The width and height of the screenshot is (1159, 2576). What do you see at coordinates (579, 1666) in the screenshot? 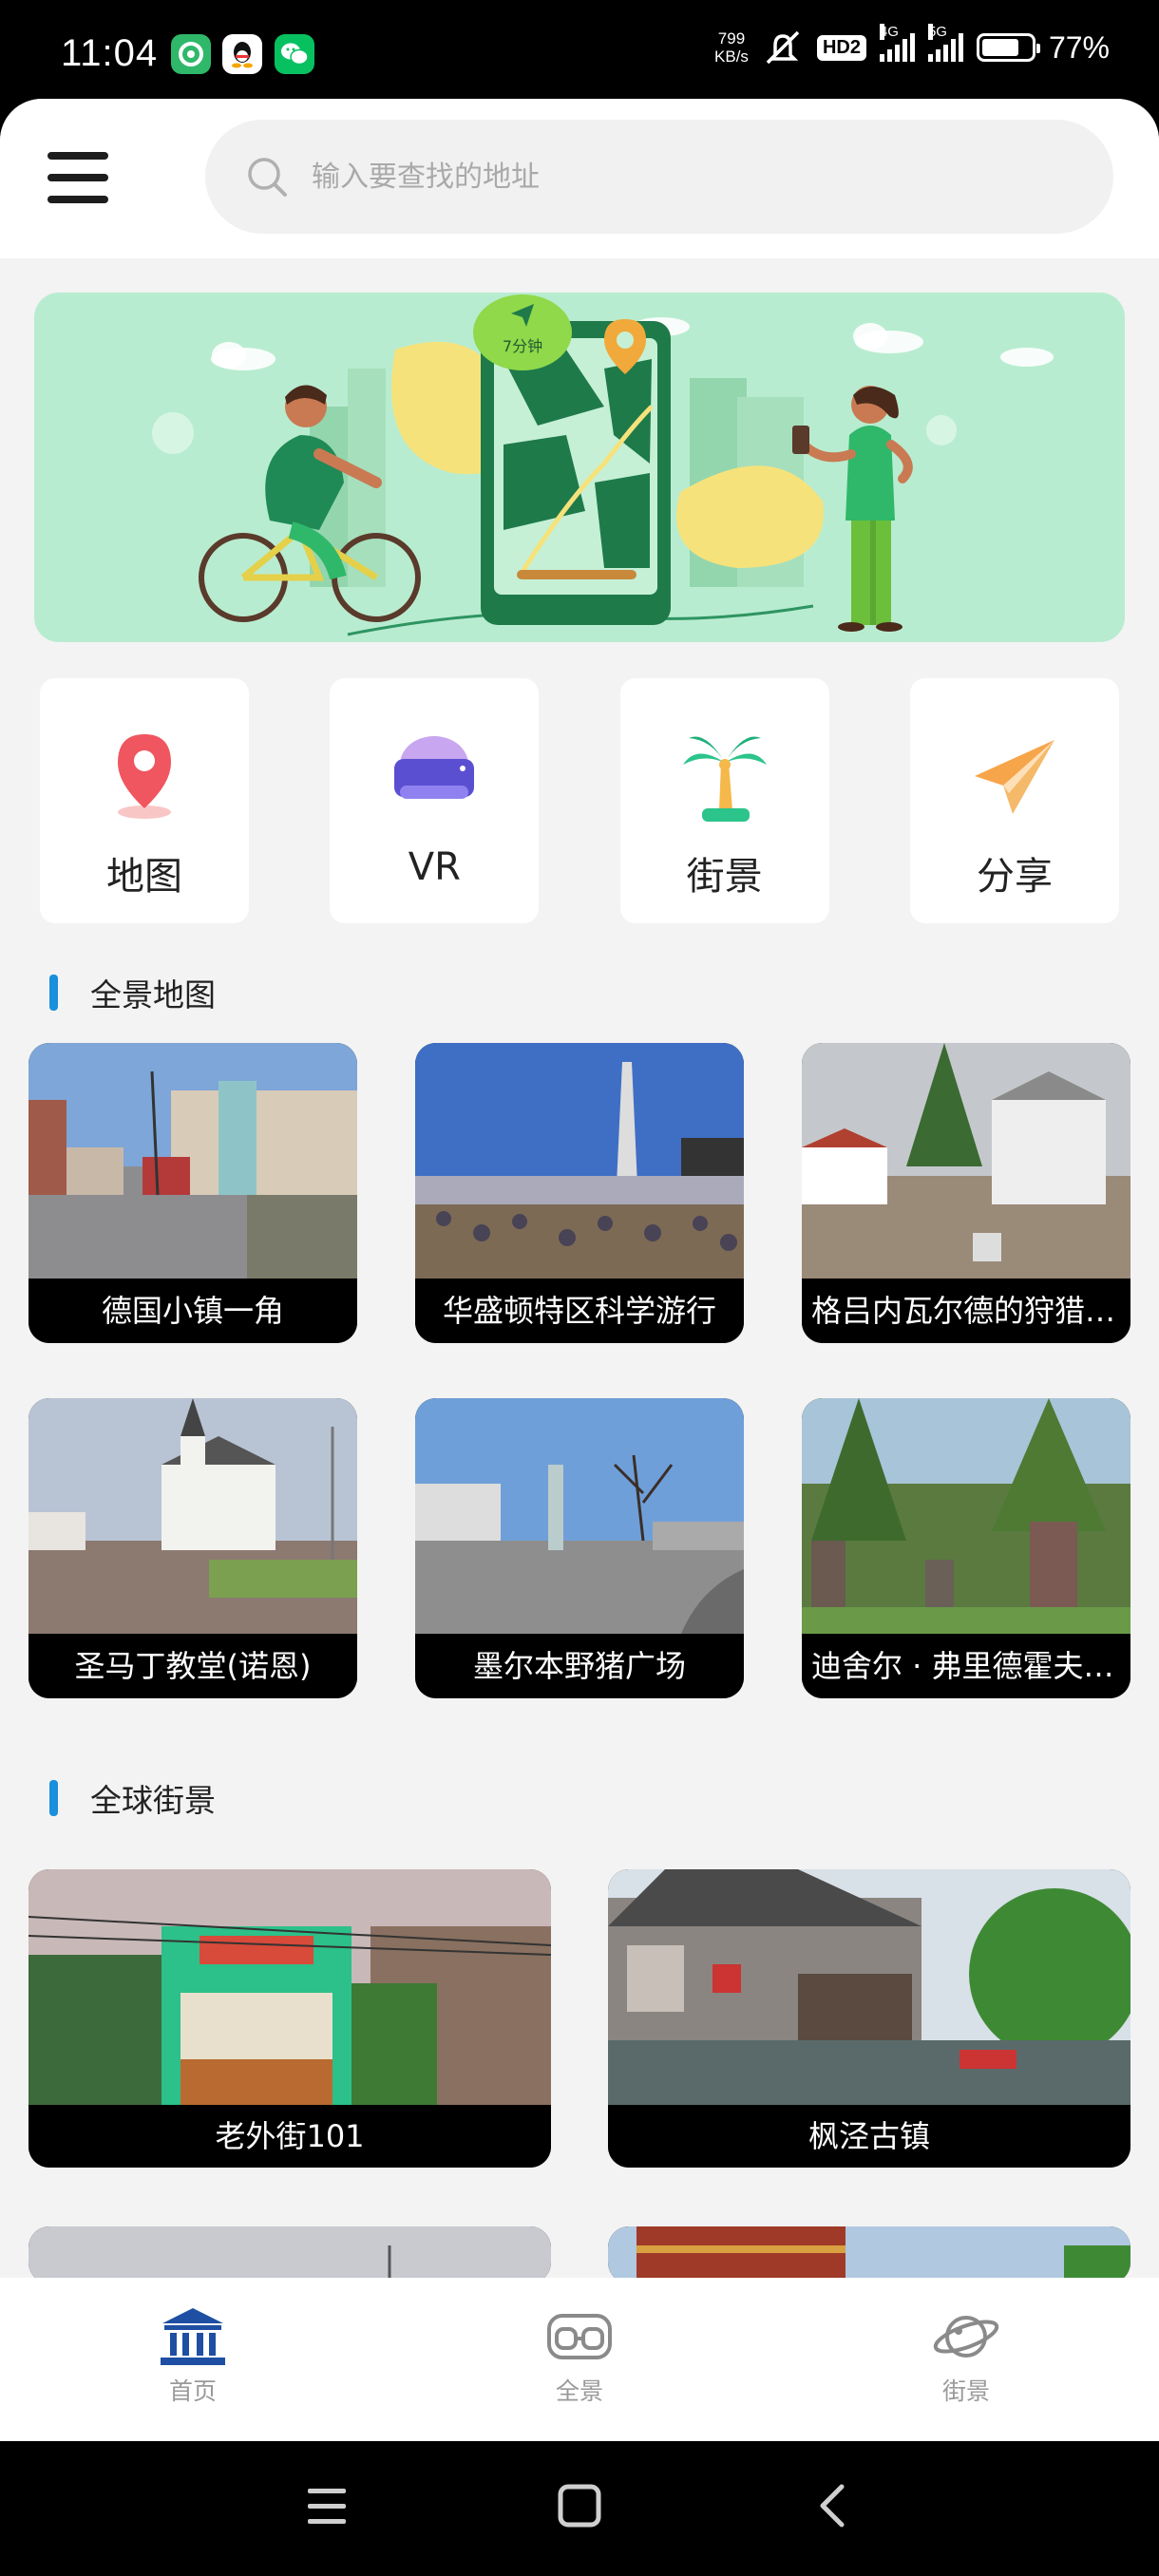
I see `panorama-caption: 墨尔本野猪广场` at bounding box center [579, 1666].